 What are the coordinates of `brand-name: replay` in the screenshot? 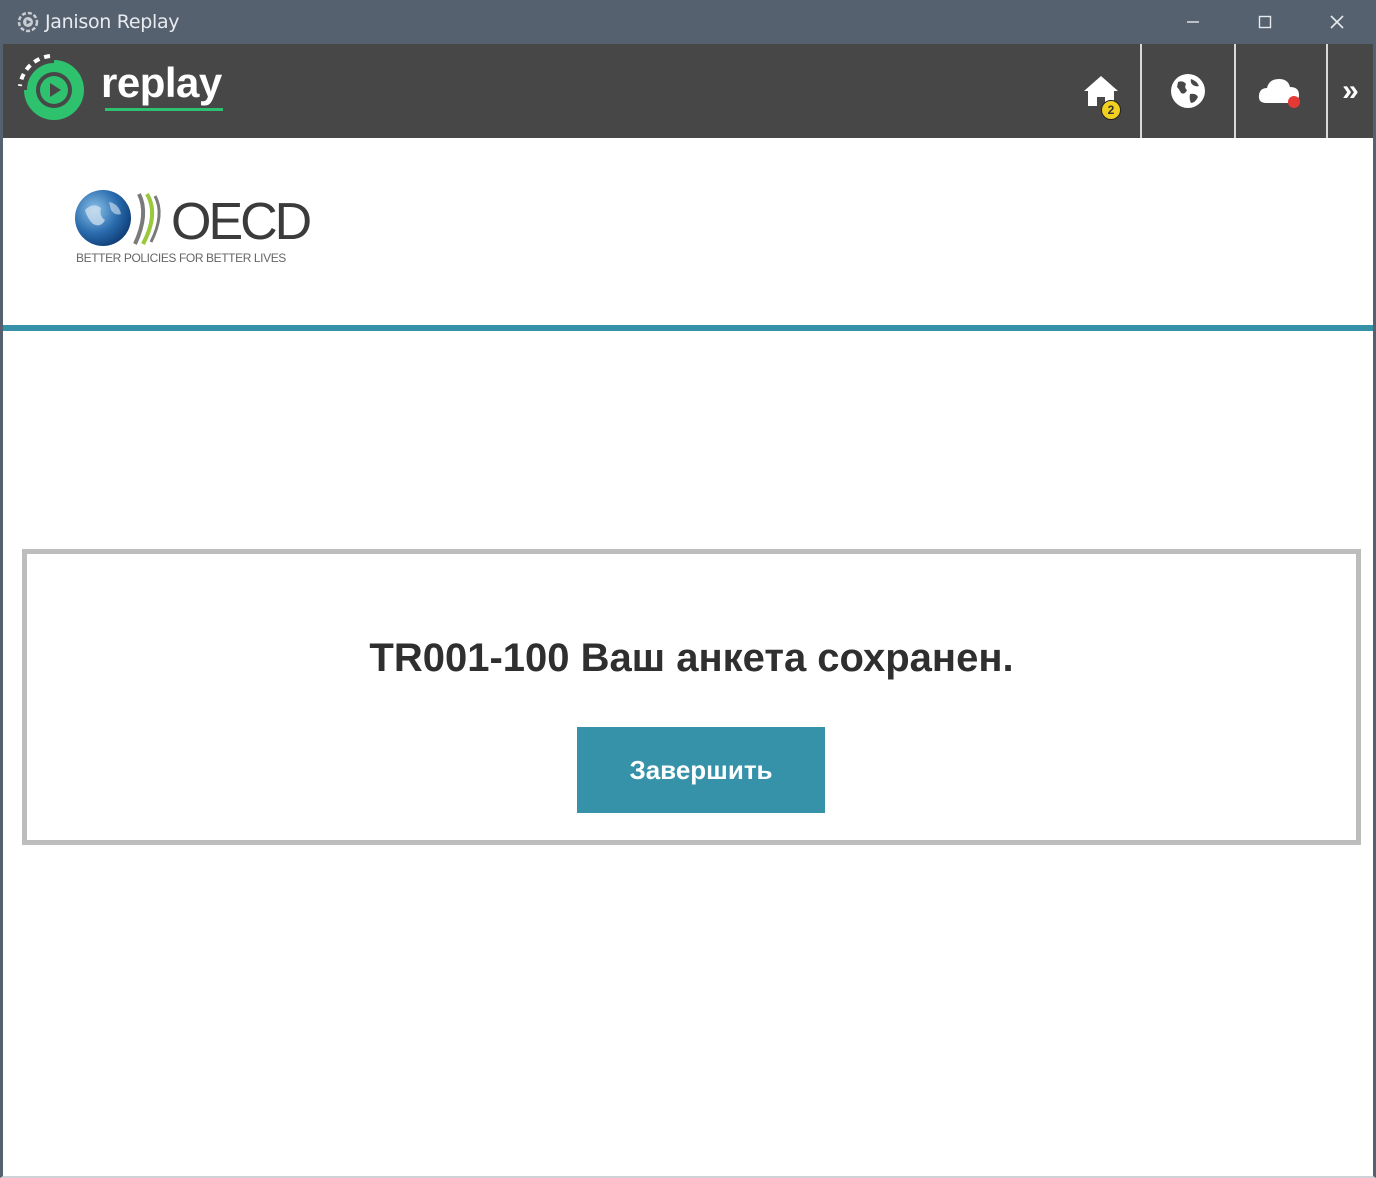 It's located at (161, 82).